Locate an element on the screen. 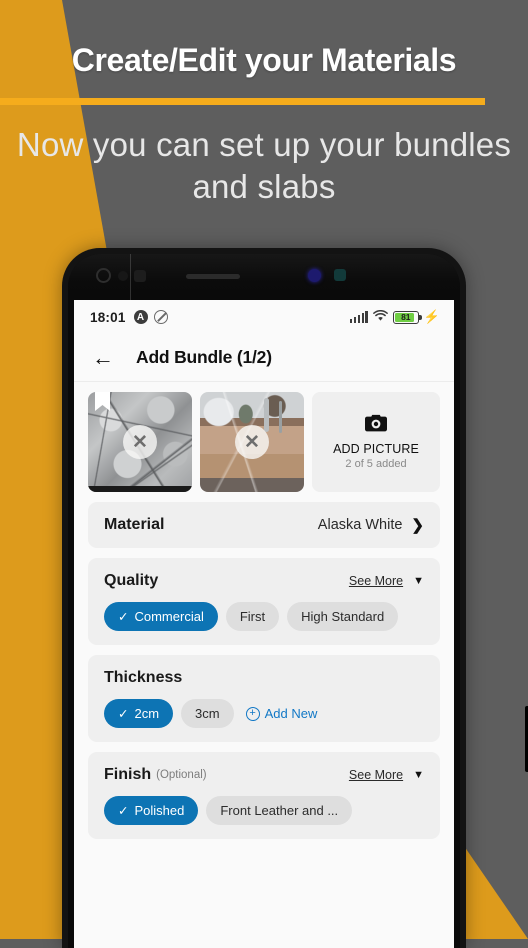 The image size is (528, 948). thickness-label: Thickness is located at coordinates (143, 677).